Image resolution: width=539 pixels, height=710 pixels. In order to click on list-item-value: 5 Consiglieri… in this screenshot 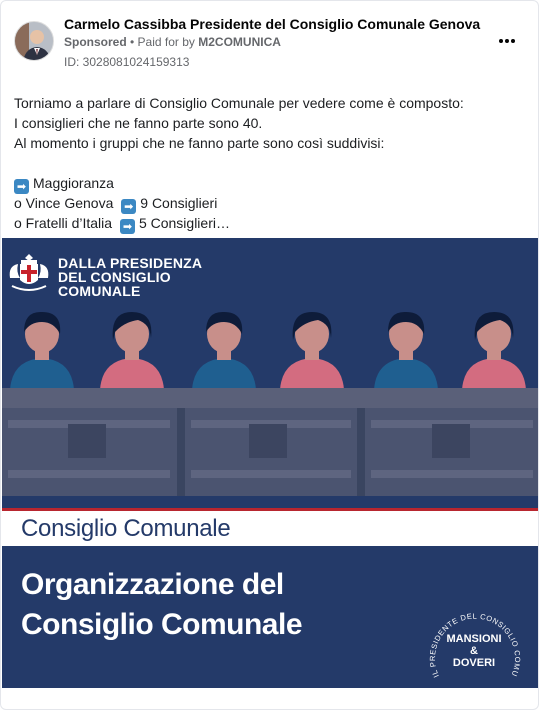, I will do `click(184, 223)`.